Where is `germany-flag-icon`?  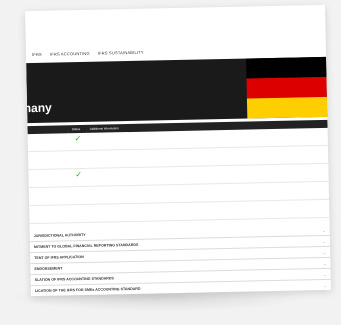
germany-flag-icon is located at coordinates (287, 87).